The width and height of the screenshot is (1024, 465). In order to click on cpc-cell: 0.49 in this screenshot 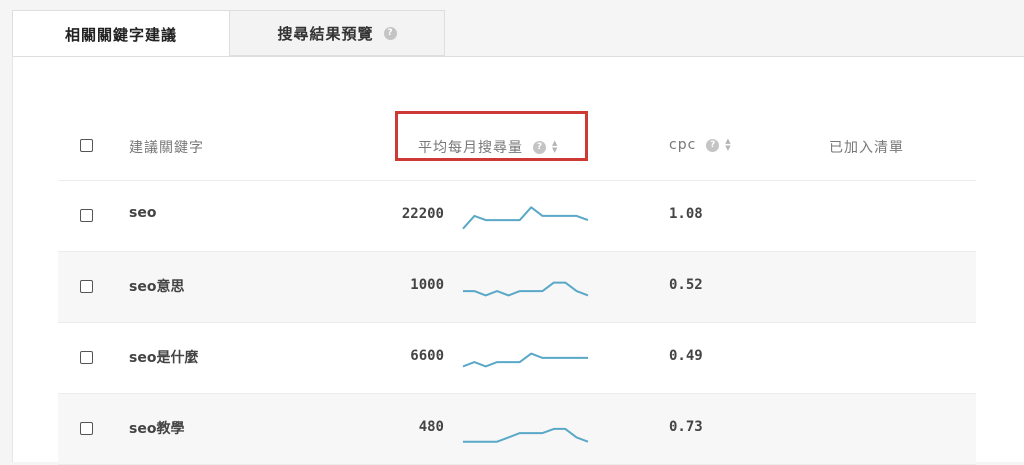, I will do `click(686, 356)`.